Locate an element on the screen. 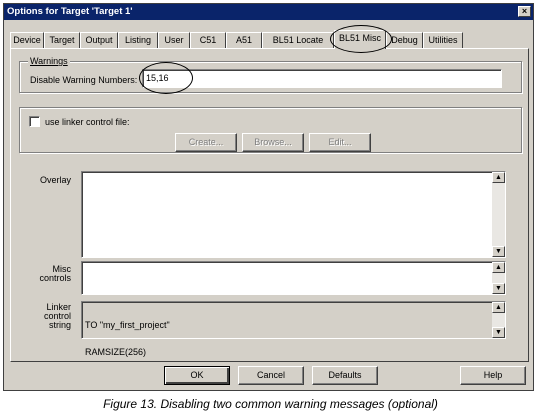  overlay-label: Overlay is located at coordinates (55, 180).